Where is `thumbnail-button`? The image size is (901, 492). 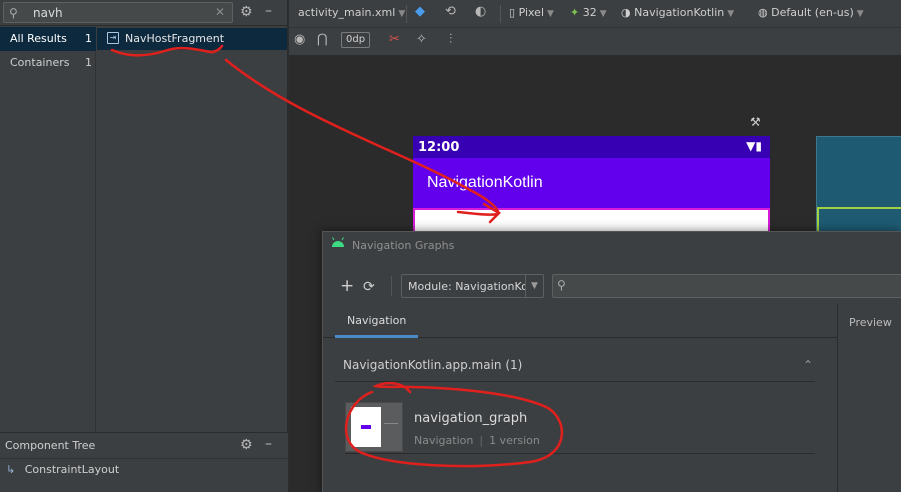 thumbnail-button is located at coordinates (366, 427).